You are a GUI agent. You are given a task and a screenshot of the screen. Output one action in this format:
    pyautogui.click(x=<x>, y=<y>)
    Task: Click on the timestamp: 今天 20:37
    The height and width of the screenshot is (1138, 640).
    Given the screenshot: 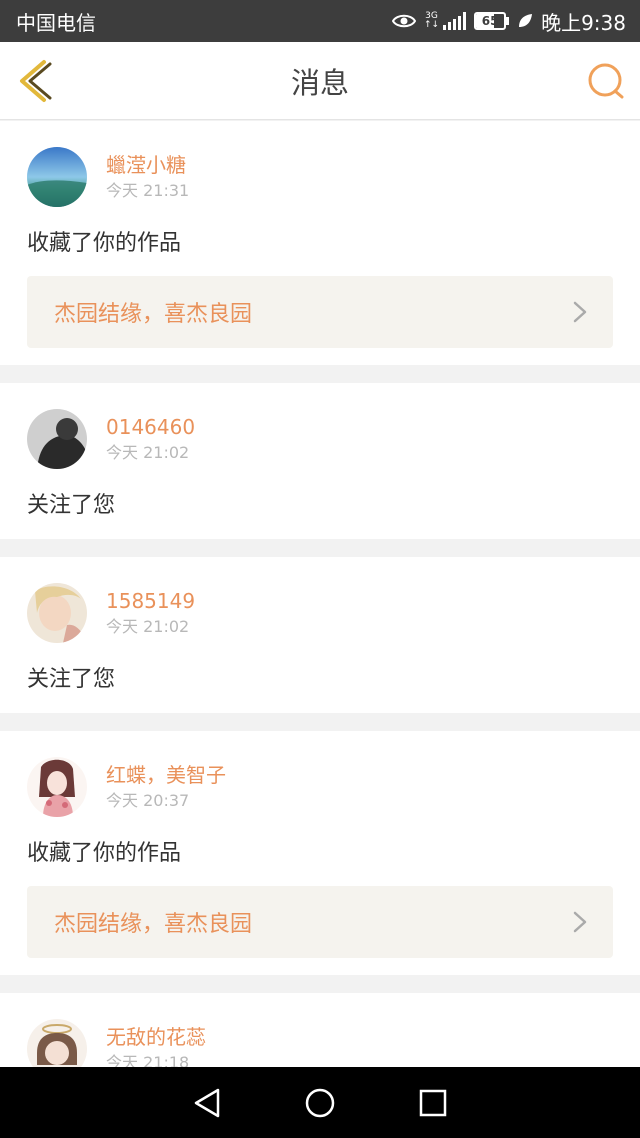 What is the action you would take?
    pyautogui.click(x=148, y=800)
    